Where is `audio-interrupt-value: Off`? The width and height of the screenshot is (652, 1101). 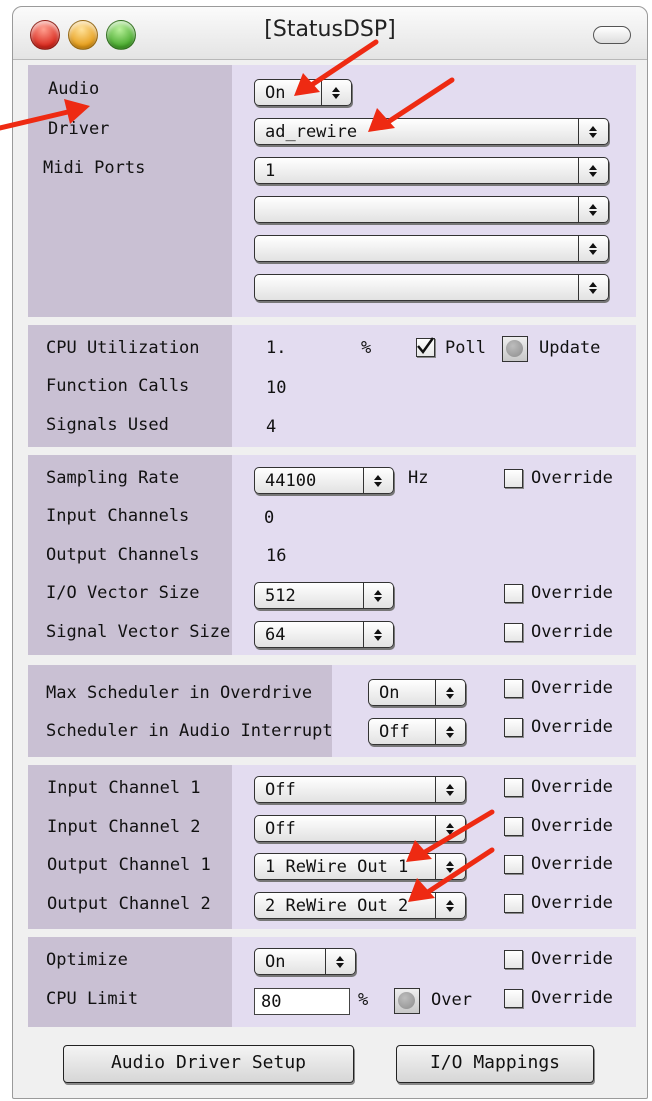
audio-interrupt-value: Off is located at coordinates (394, 732).